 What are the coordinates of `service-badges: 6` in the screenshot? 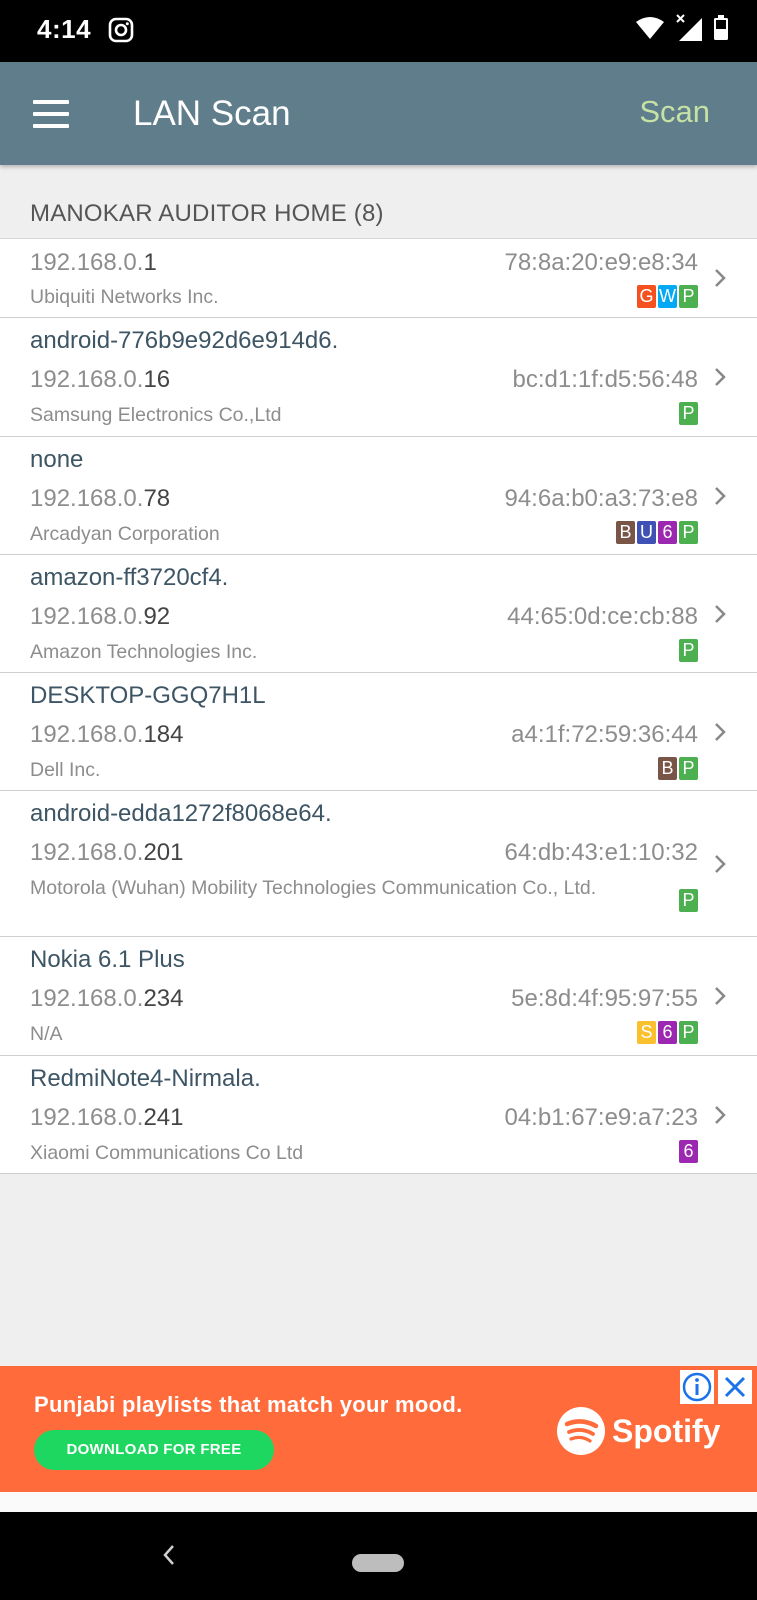 It's located at (688, 1151).